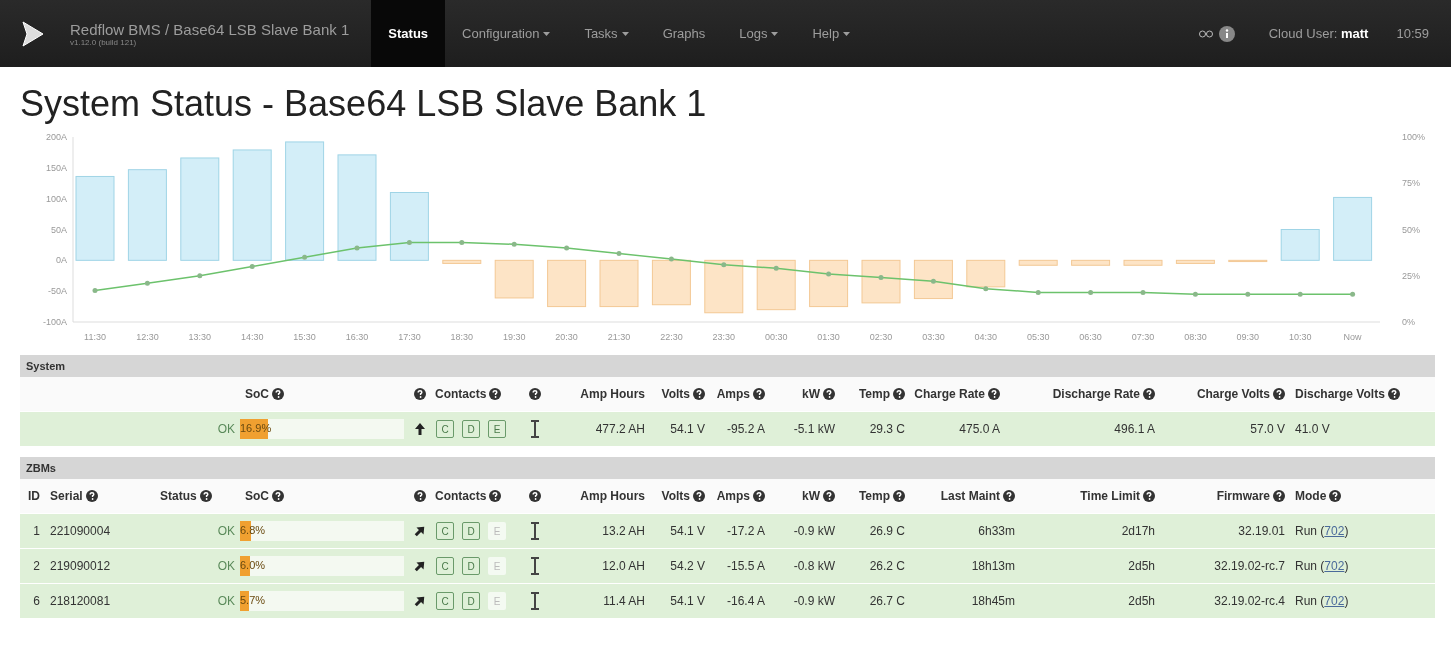 The width and height of the screenshot is (1451, 645). What do you see at coordinates (178, 496) in the screenshot?
I see `column-header: Status` at bounding box center [178, 496].